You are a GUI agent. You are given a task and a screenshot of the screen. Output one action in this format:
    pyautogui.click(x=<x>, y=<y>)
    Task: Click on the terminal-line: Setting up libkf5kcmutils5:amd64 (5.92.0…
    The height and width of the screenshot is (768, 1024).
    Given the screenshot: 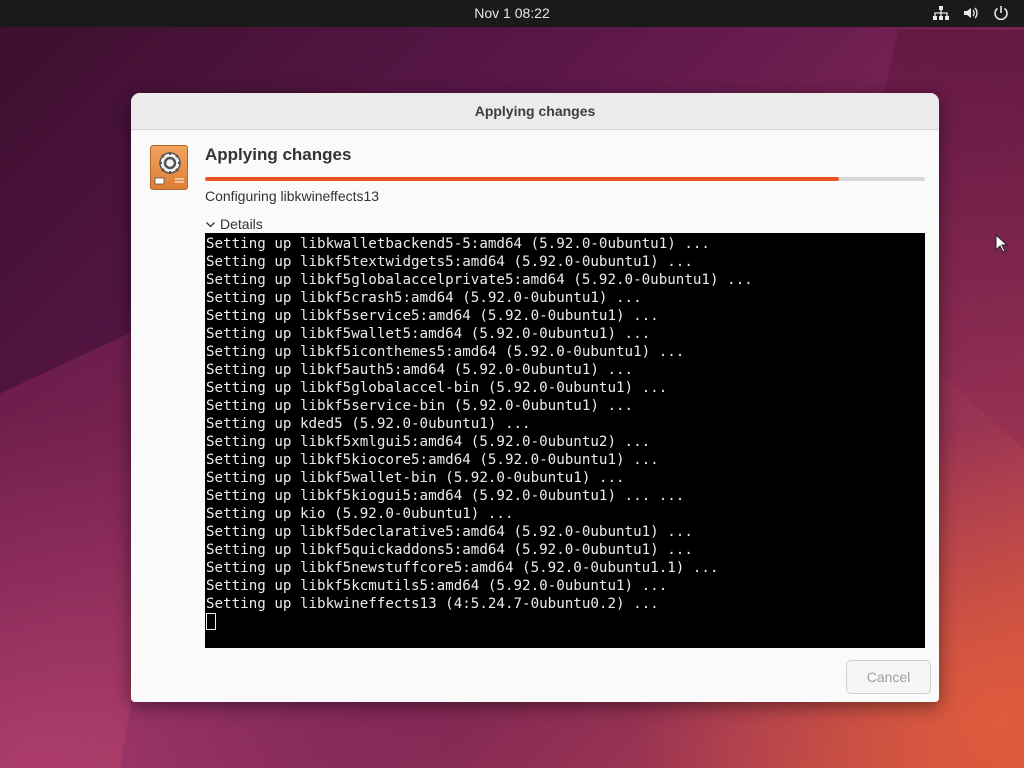 What is the action you would take?
    pyautogui.click(x=437, y=586)
    